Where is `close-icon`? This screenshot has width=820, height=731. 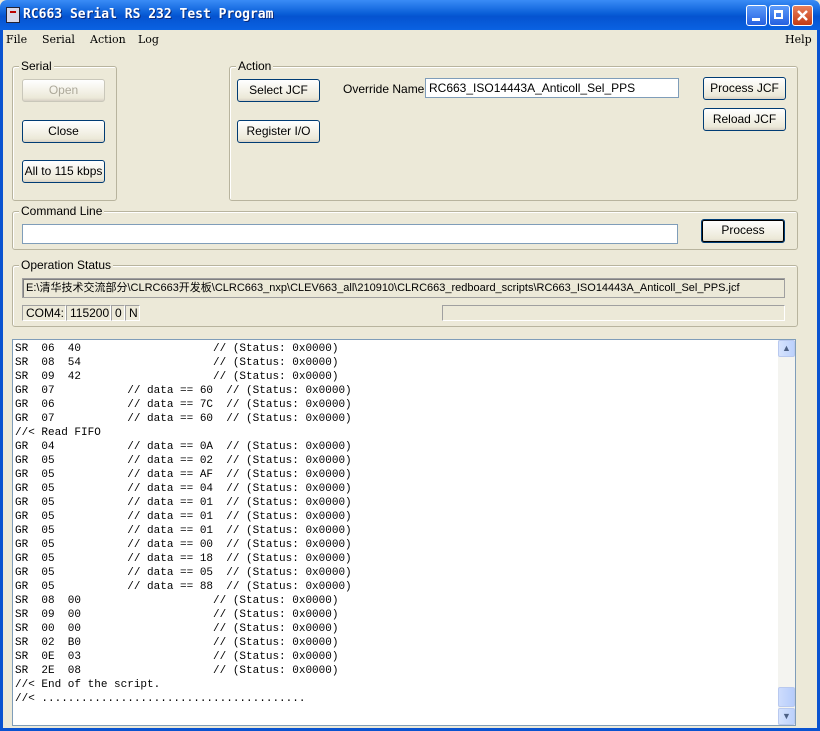
close-icon is located at coordinates (802, 15).